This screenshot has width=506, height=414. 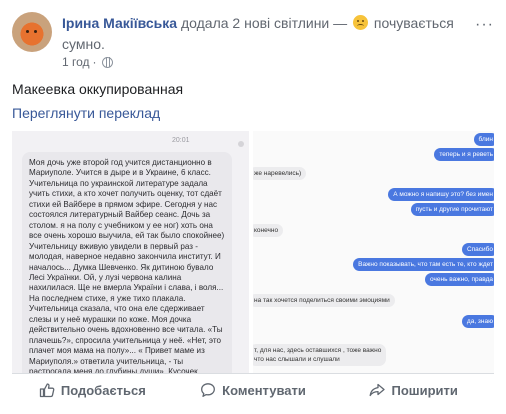 I want to click on post-text: Макеевка оккупированная, so click(x=98, y=89).